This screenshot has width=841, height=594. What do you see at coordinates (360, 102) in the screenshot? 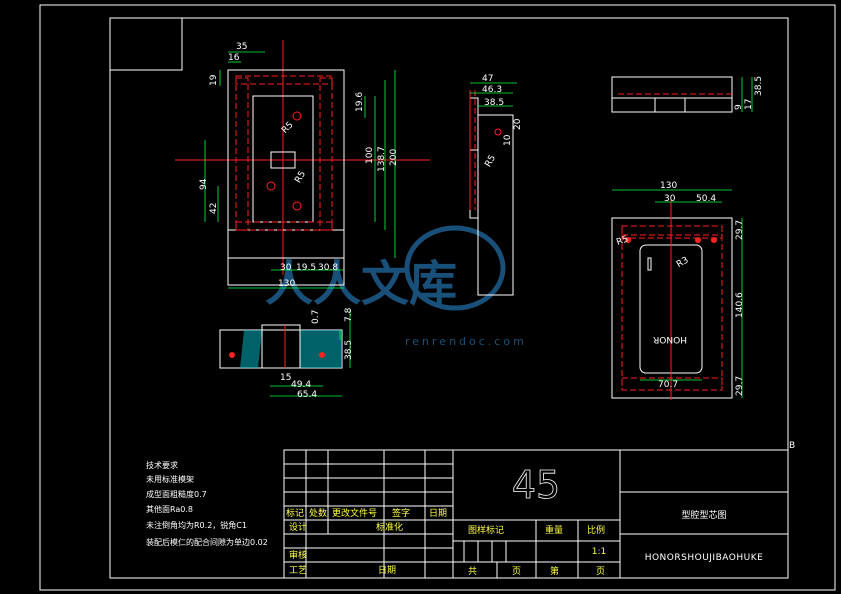
I see `dim-19-6: 19.6` at bounding box center [360, 102].